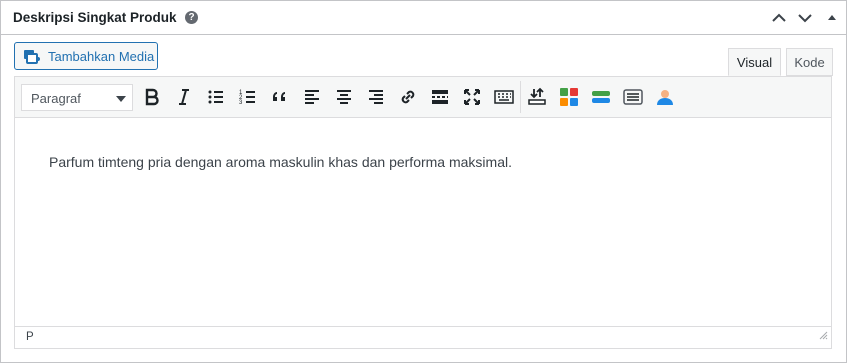 The image size is (847, 363). I want to click on toolbar-toggle-button, so click(504, 97).